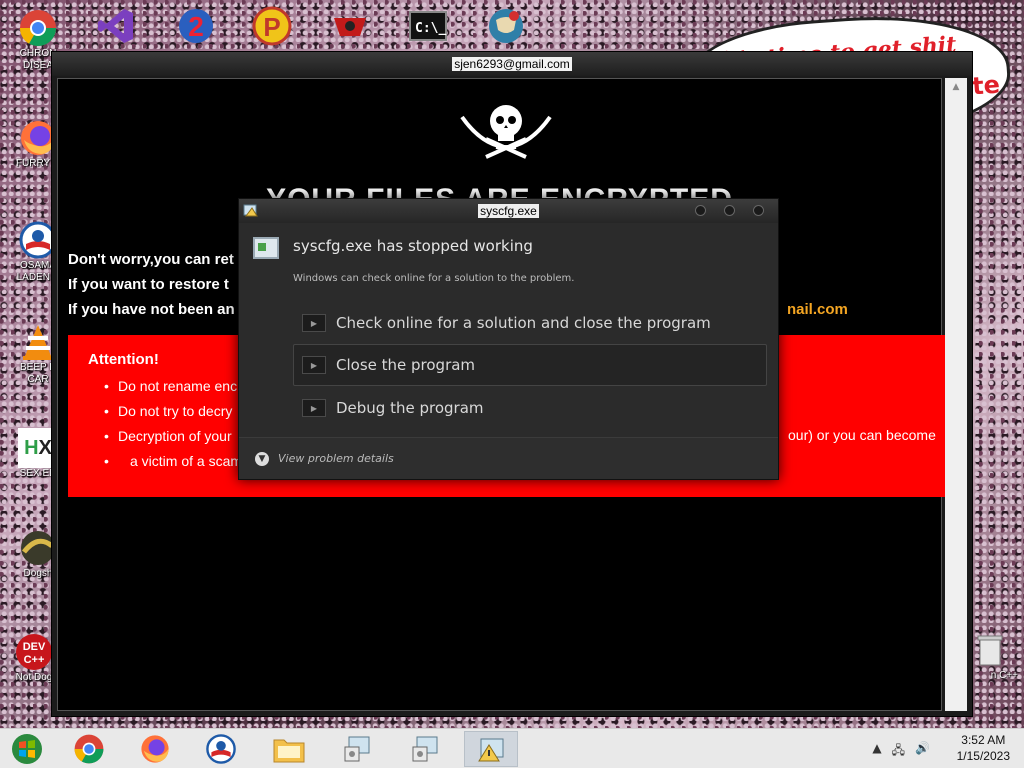  What do you see at coordinates (530, 365) in the screenshot?
I see `close-program-option: ▶ Close the program` at bounding box center [530, 365].